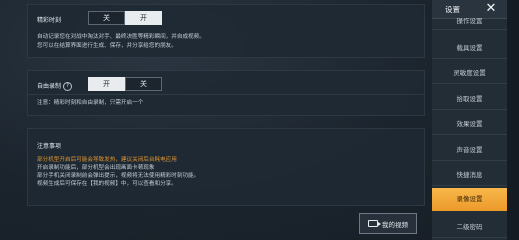  Describe the element at coordinates (469, 24) in the screenshot. I see `sidebar-item-controls: 操作设置` at that location.